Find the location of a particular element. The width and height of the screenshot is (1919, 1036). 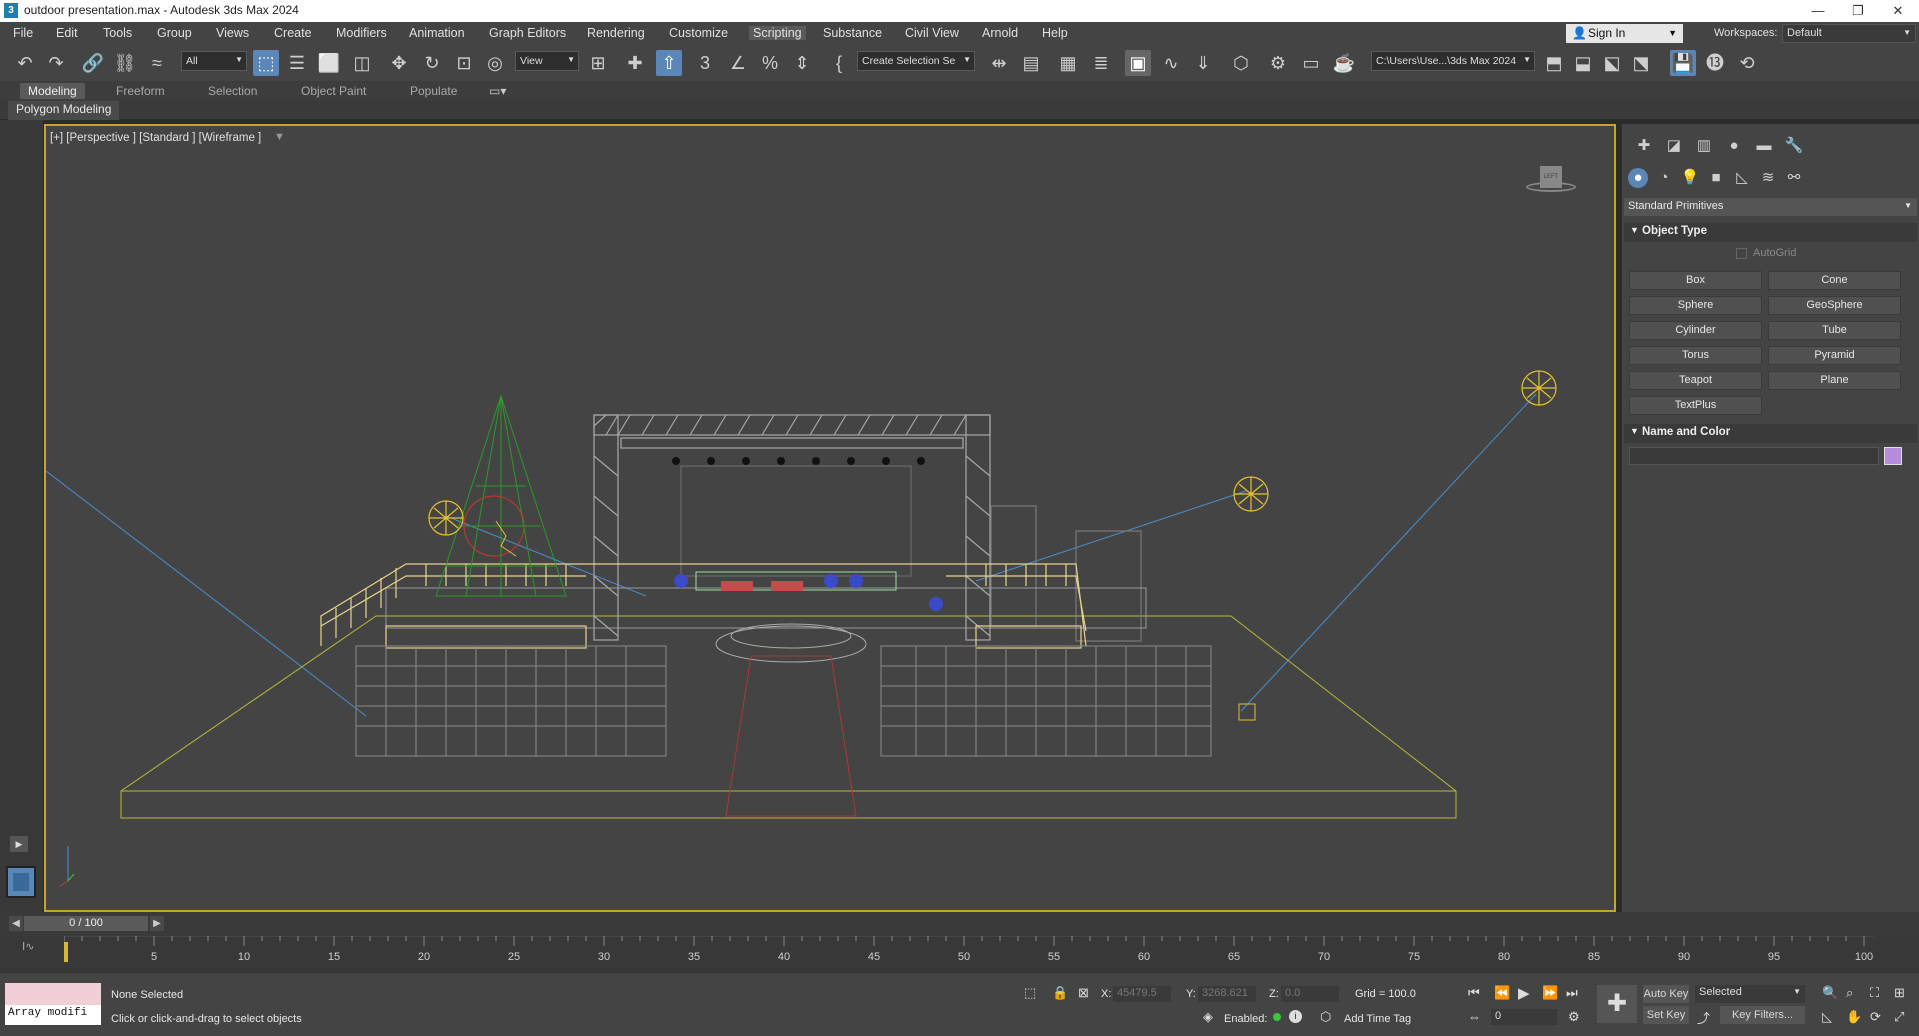

field-of-view-icon: ◺ is located at coordinates (1827, 1017).